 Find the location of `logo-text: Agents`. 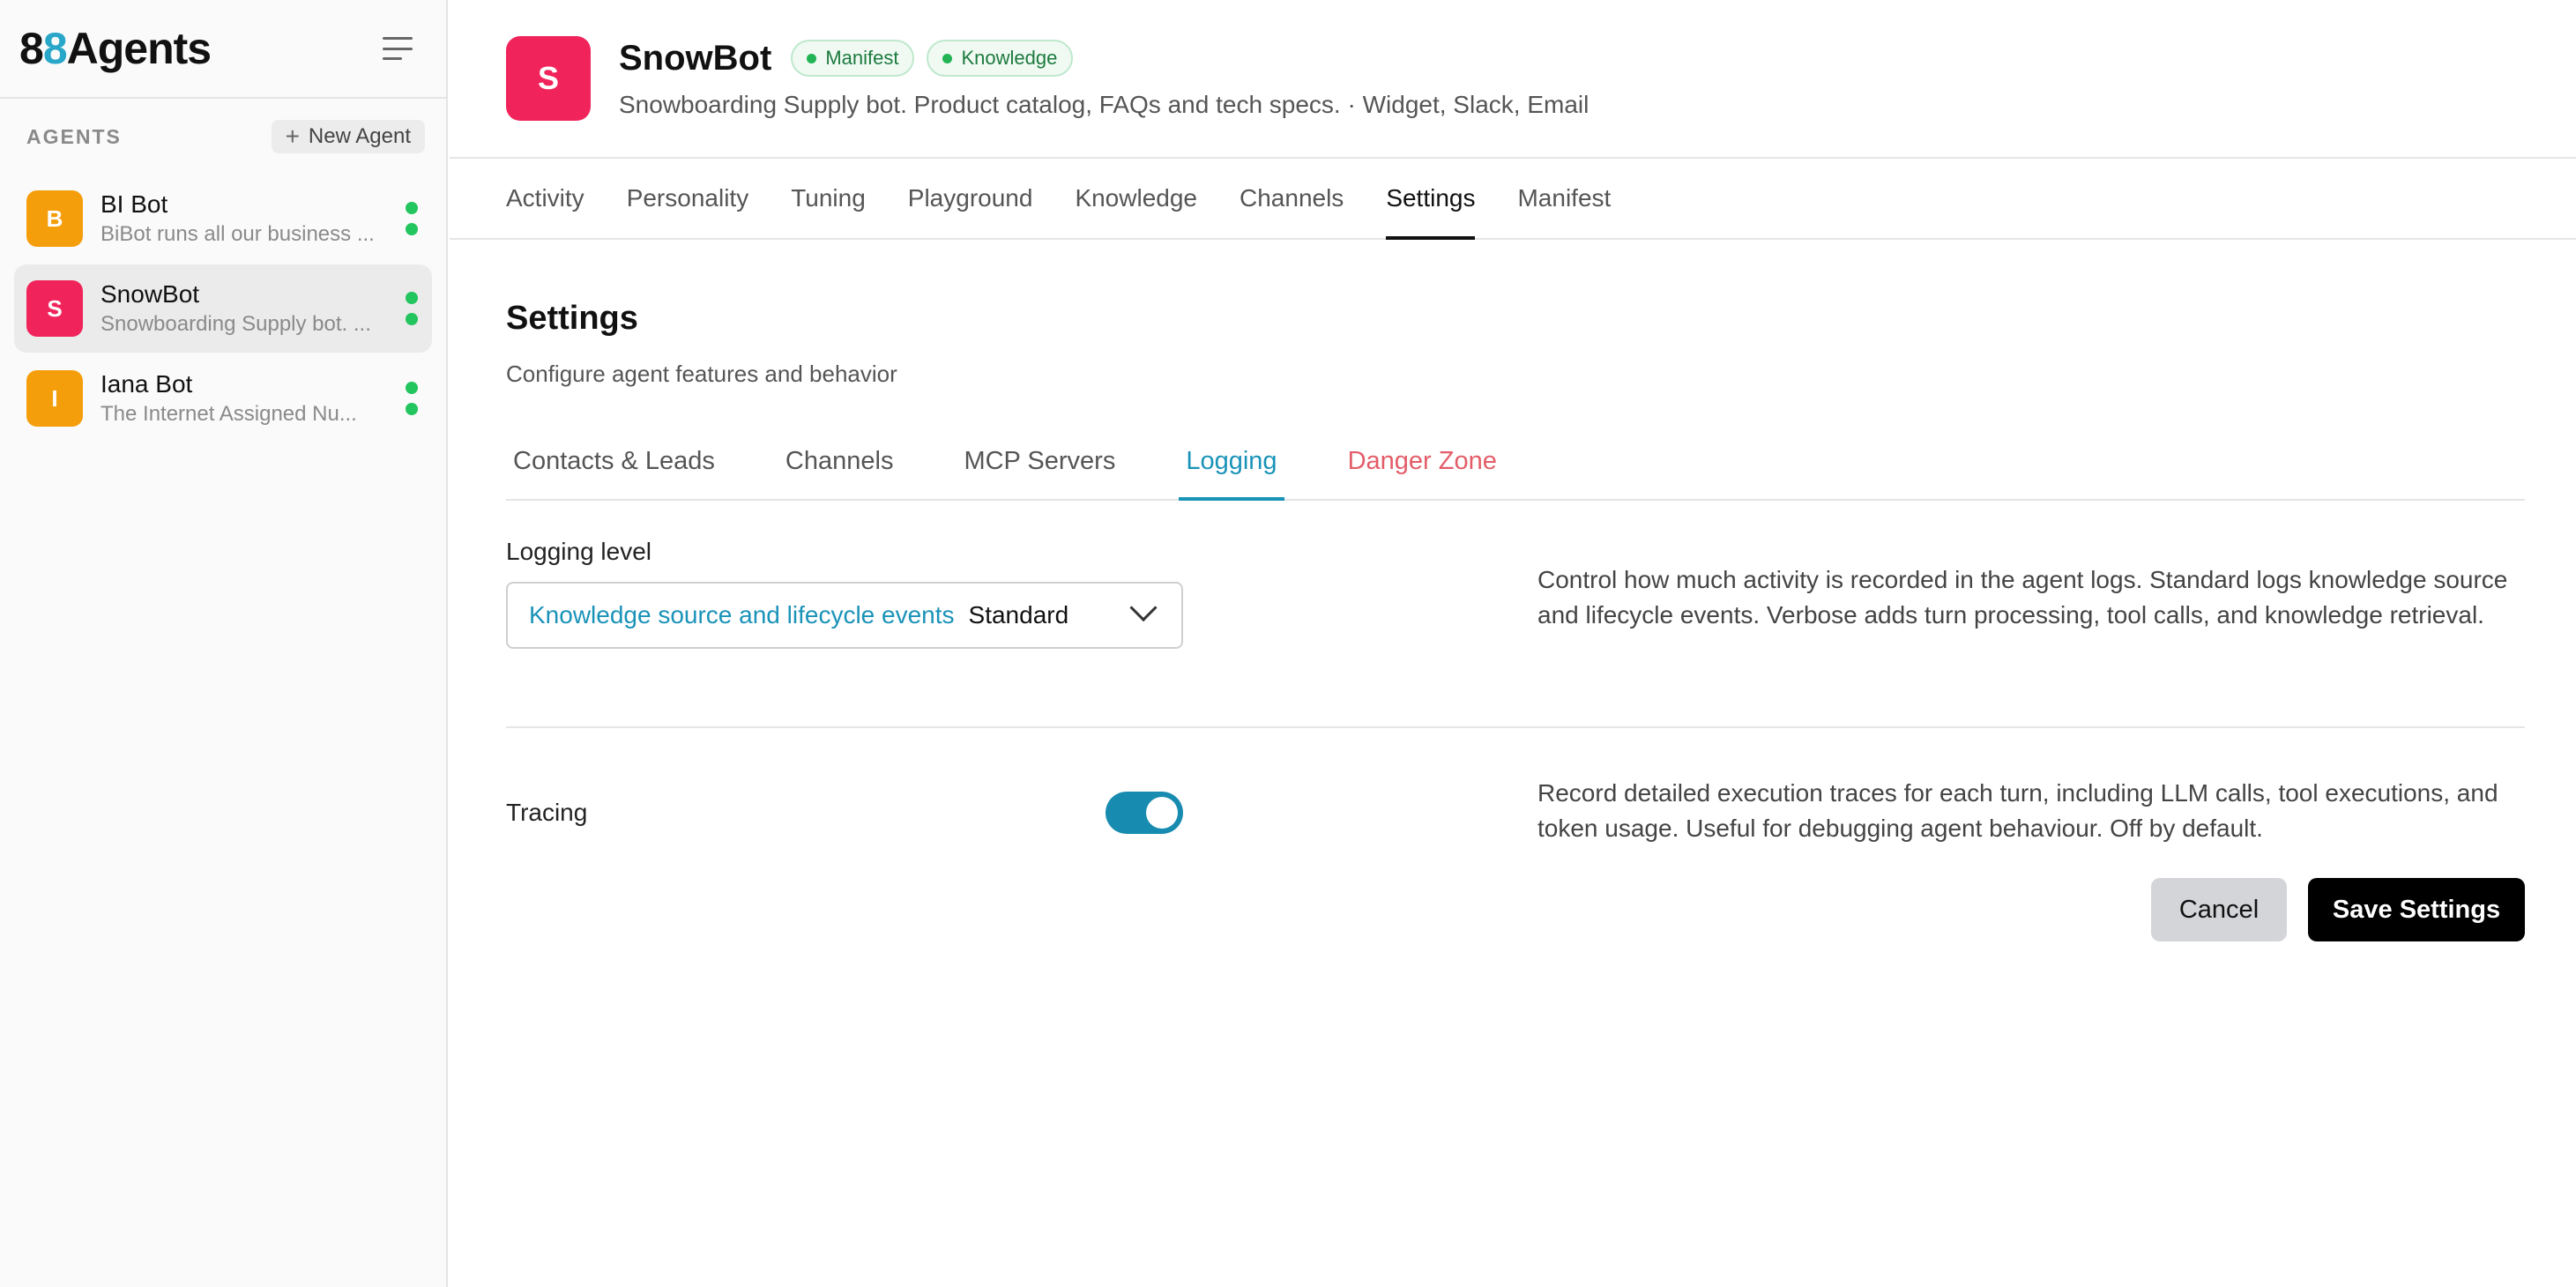

logo-text: Agents is located at coordinates (139, 48).